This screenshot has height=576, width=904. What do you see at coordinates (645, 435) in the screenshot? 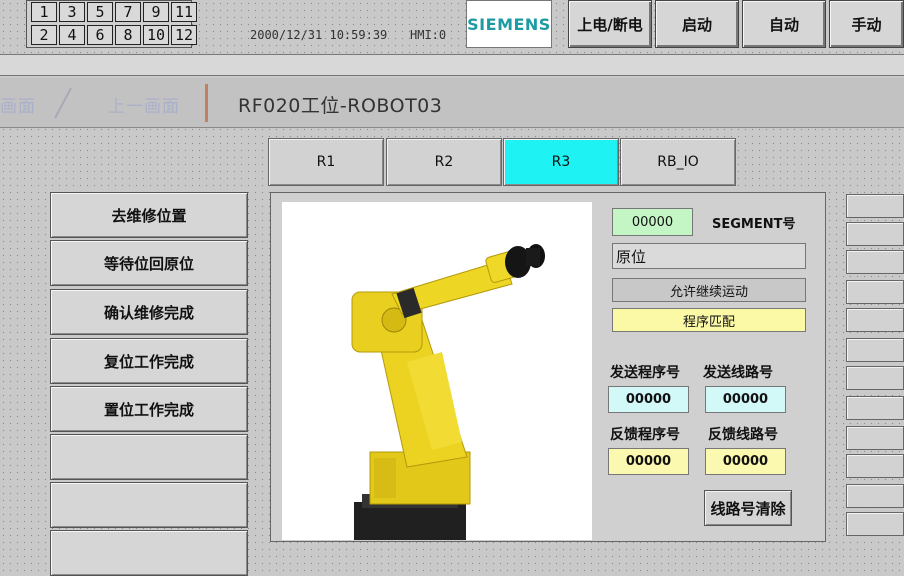
I see `feedback-program-label: 反馈程序号` at bounding box center [645, 435].